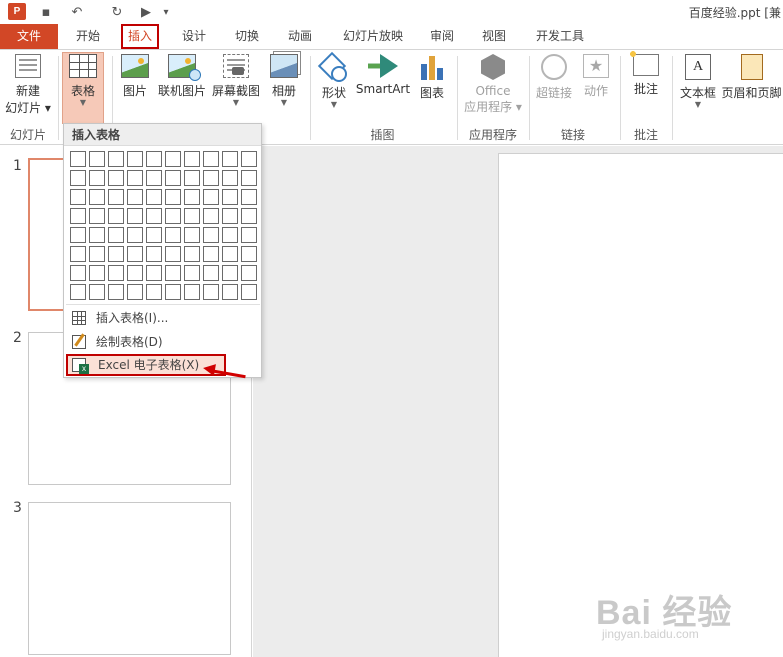 The height and width of the screenshot is (657, 783). Describe the element at coordinates (194, 36) in the screenshot. I see `tab-design: 设计` at that location.